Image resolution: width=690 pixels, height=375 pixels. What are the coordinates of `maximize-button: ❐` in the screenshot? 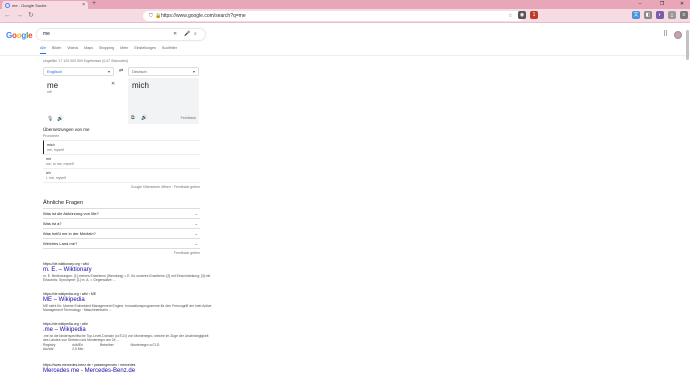 It's located at (662, 4).